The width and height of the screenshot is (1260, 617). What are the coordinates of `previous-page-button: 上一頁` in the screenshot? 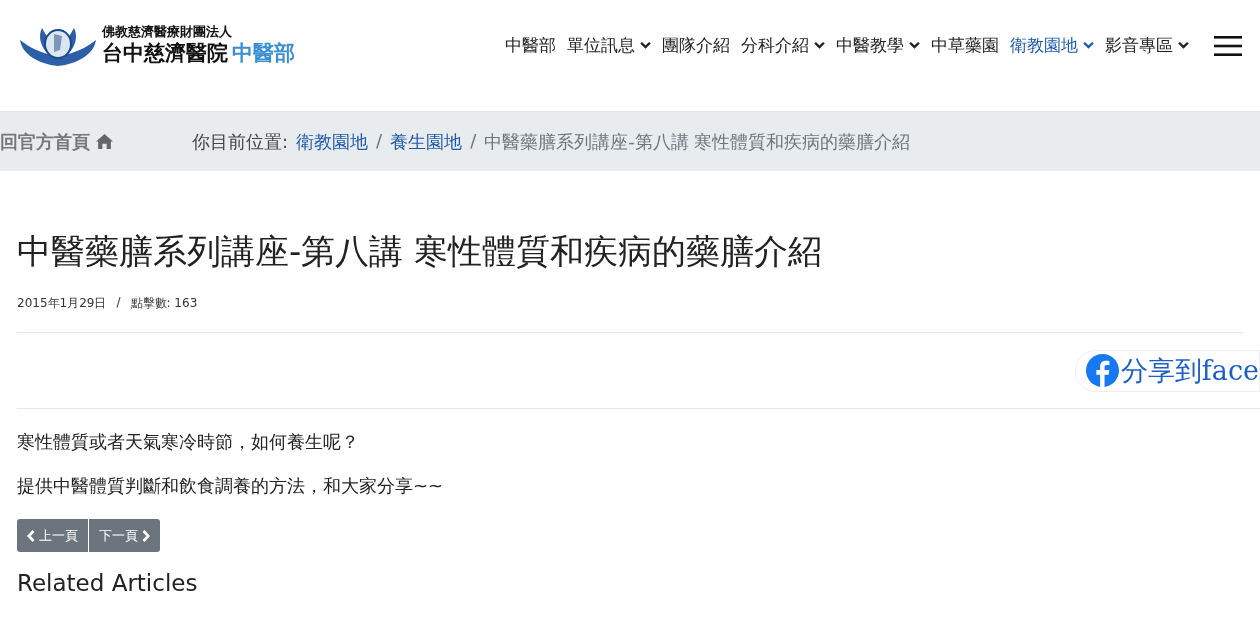 It's located at (53, 535).